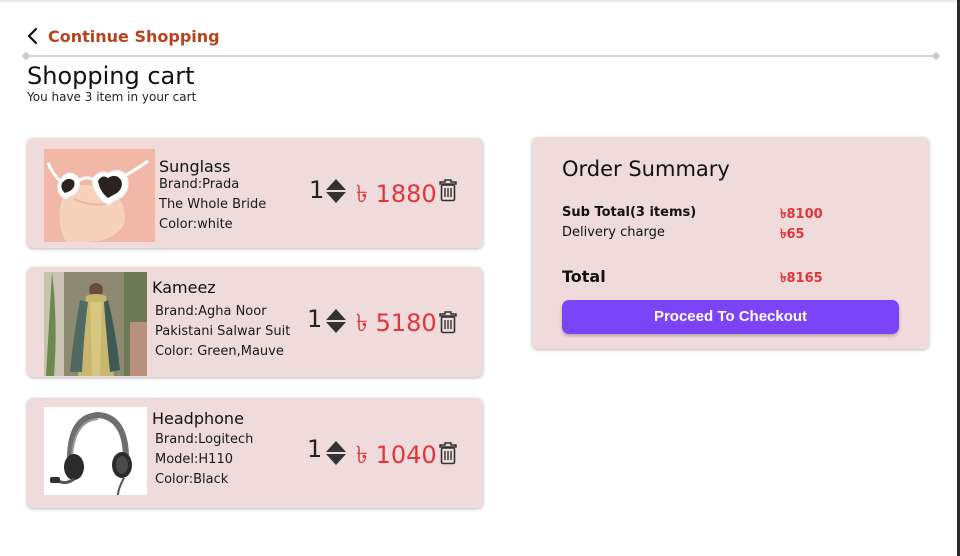 This screenshot has width=960, height=556. Describe the element at coordinates (396, 323) in the screenshot. I see `item-price: ৳ 5180` at that location.